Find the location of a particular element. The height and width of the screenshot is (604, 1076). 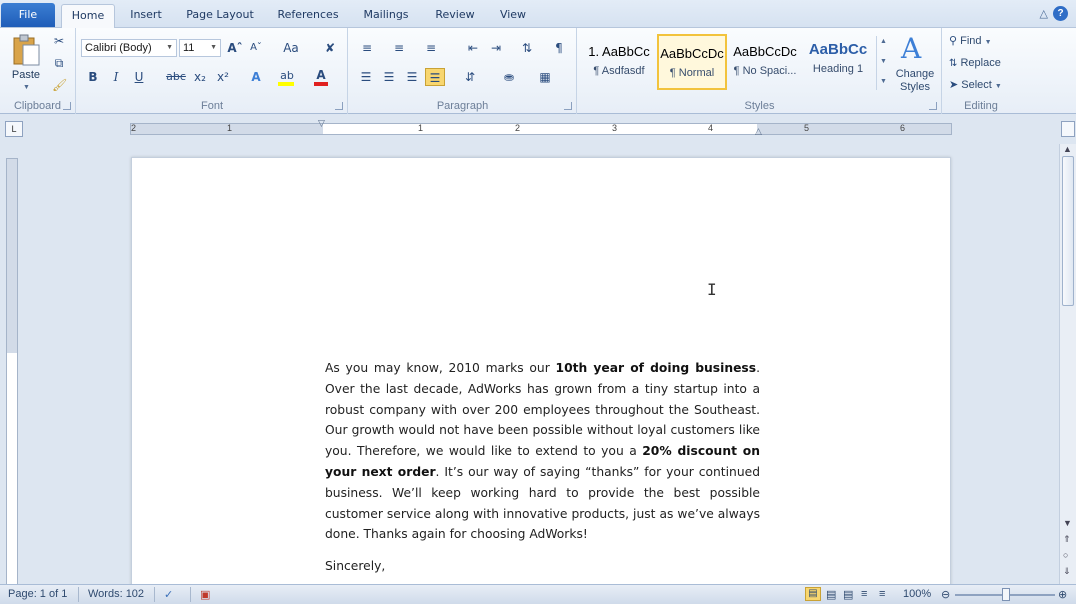

line-spacing-icon: ⇵ is located at coordinates (470, 77).